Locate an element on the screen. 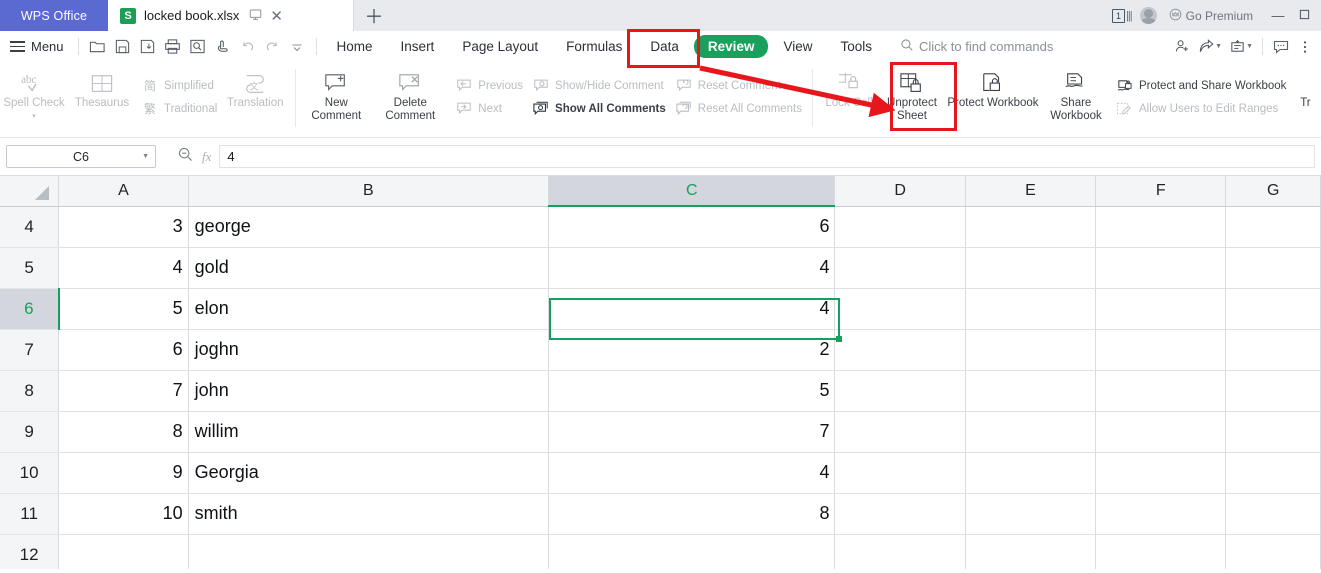 Image resolution: width=1321 pixels, height=573 pixels. cell-B9: willim is located at coordinates (369, 432).